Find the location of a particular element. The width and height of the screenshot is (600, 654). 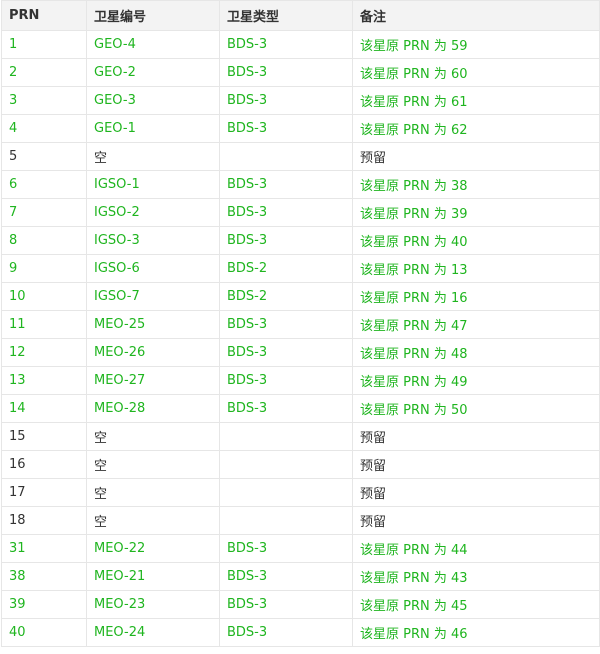

cell-prn: 40 is located at coordinates (44, 632).